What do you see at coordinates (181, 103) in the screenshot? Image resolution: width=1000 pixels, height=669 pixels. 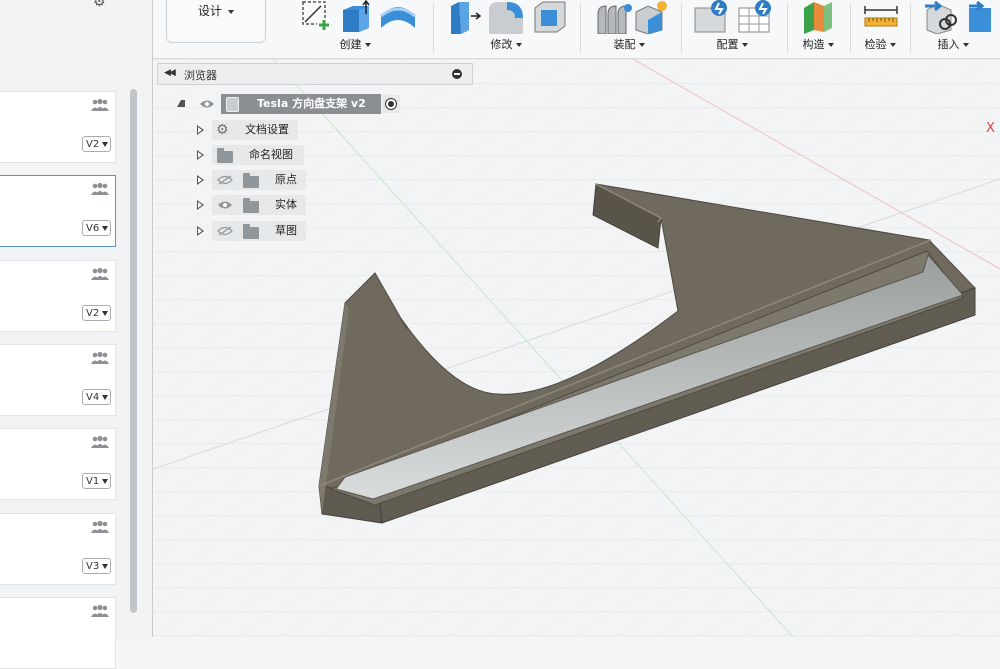 I see `collapse-triangle-icon` at bounding box center [181, 103].